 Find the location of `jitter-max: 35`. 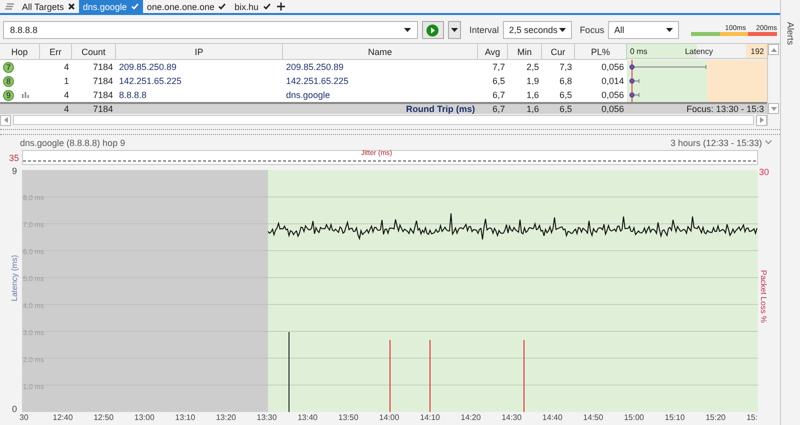

jitter-max: 35 is located at coordinates (14, 158).